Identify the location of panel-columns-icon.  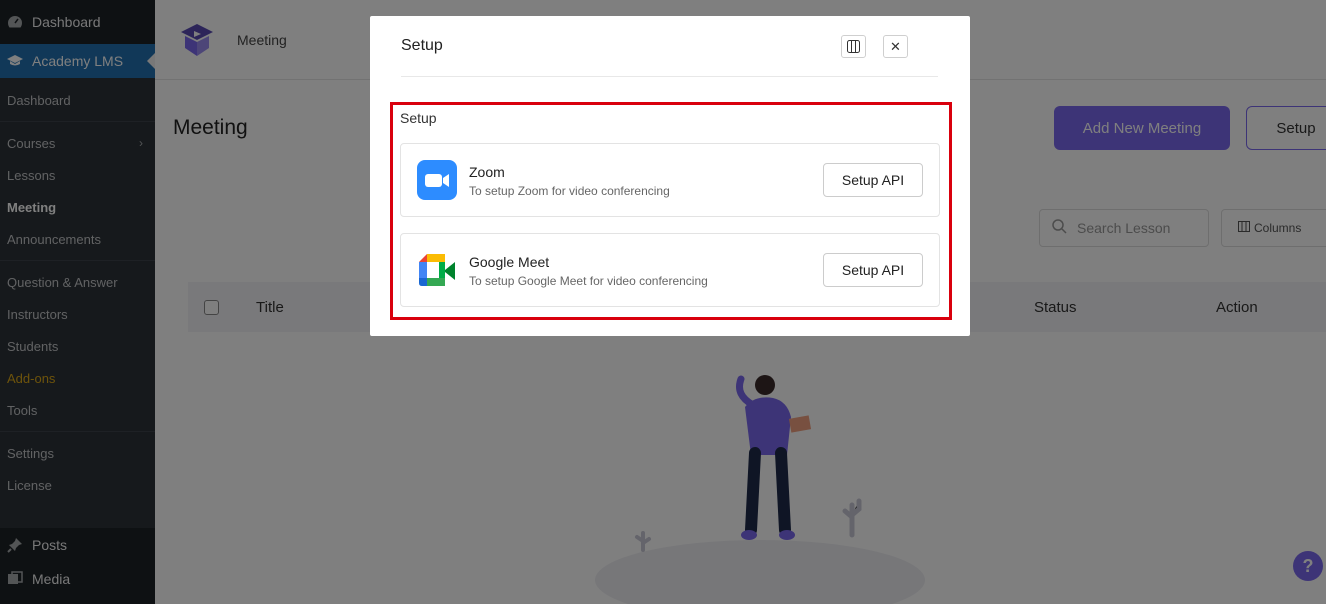
(853, 46).